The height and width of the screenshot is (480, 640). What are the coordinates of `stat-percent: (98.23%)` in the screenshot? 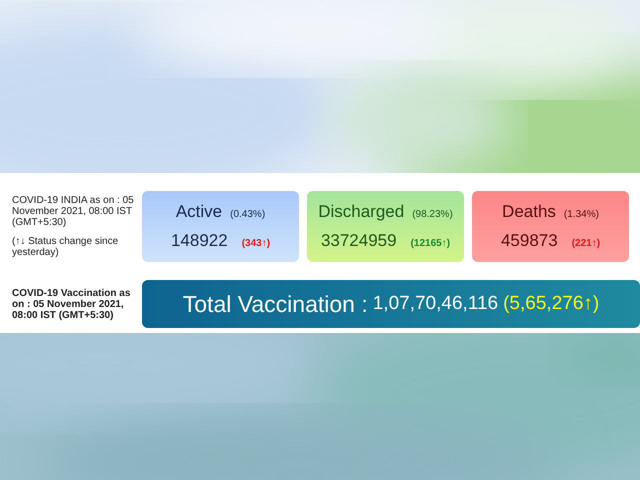 It's located at (432, 215).